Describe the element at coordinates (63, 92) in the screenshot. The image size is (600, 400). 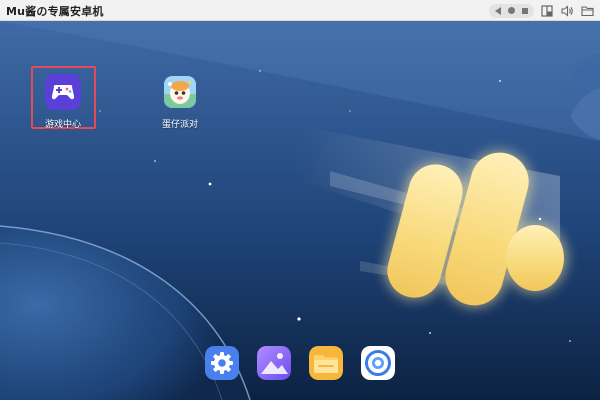
I see `gamepad-icon` at that location.